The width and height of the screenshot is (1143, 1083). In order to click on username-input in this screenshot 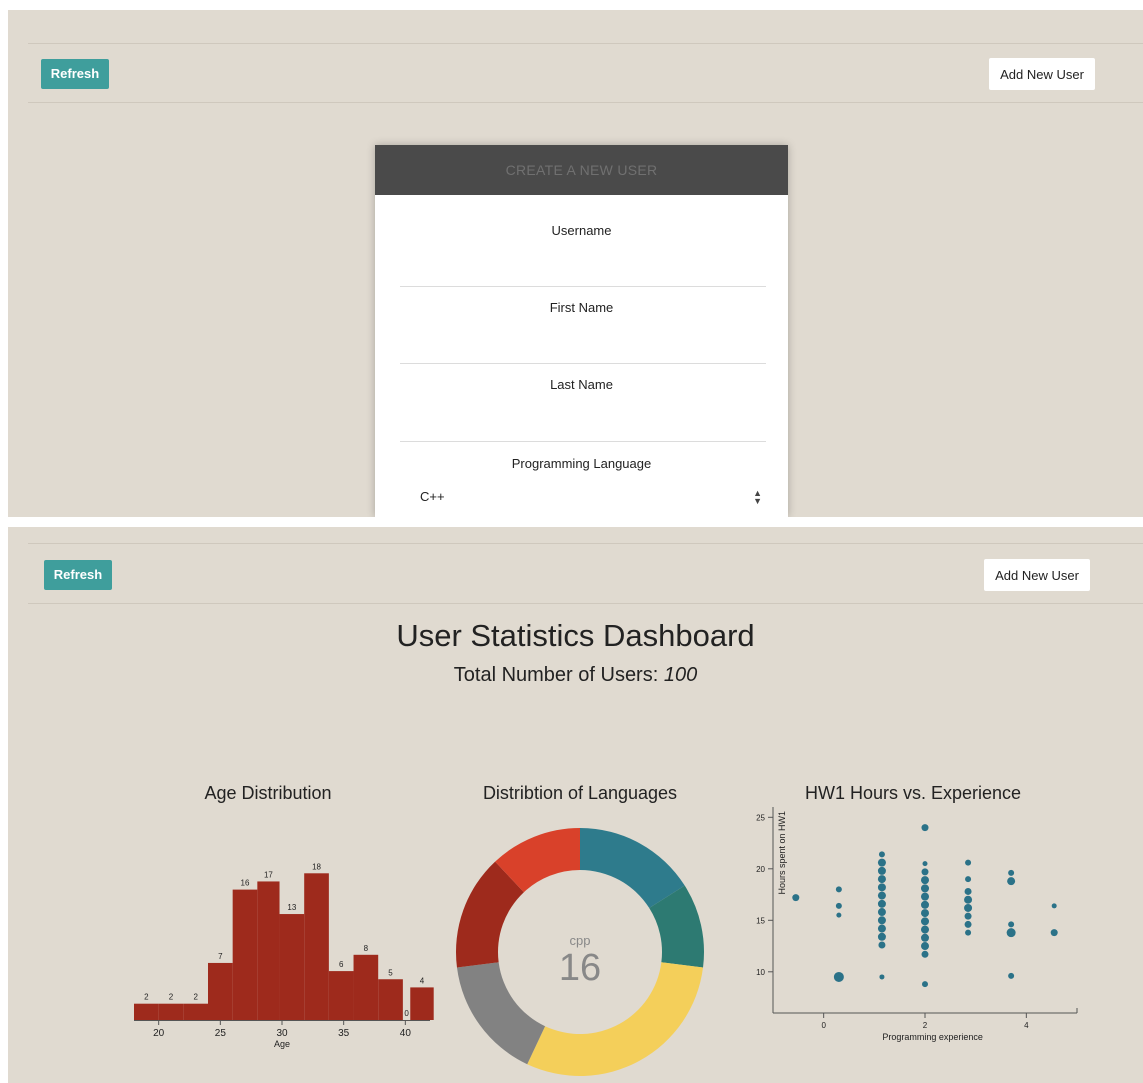, I will do `click(583, 274)`.